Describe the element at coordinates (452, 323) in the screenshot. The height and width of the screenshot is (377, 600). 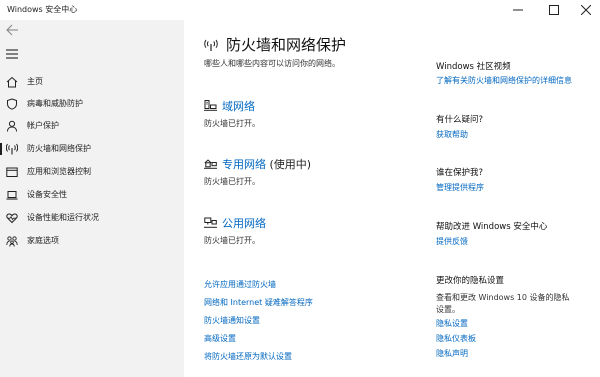
I see `privacy-settings-link: 隐私设置` at that location.